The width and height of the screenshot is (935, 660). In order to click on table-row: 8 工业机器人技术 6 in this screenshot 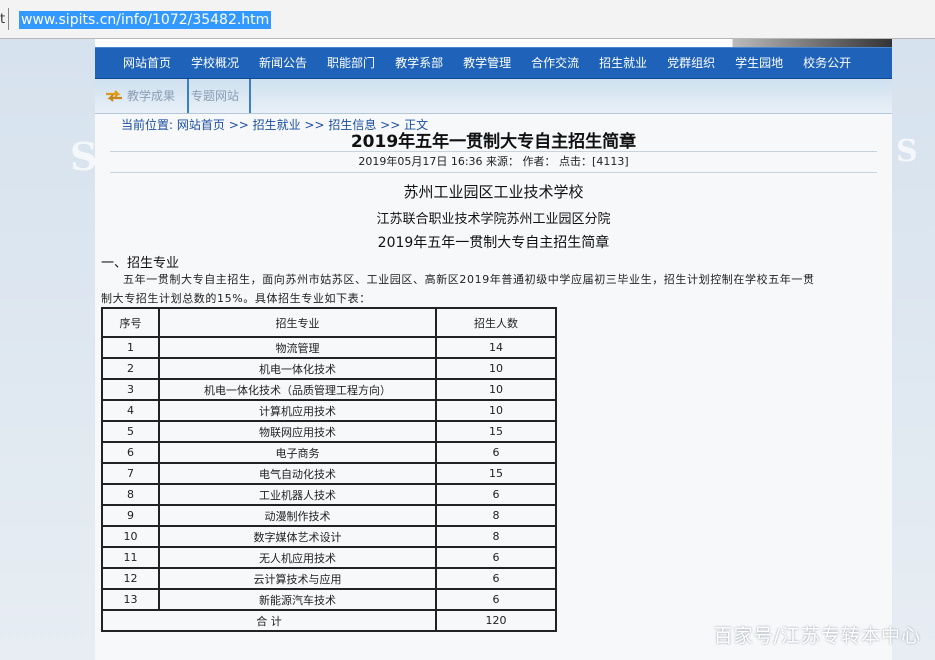, I will do `click(329, 494)`.